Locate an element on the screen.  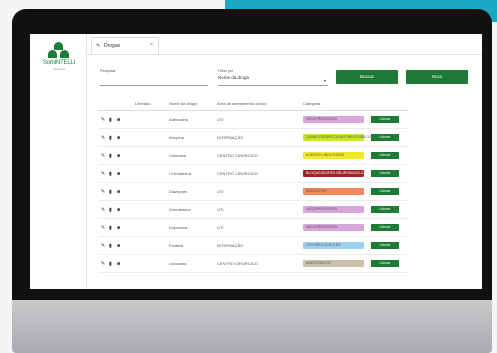
search-button: Buscar is located at coordinates (367, 77).